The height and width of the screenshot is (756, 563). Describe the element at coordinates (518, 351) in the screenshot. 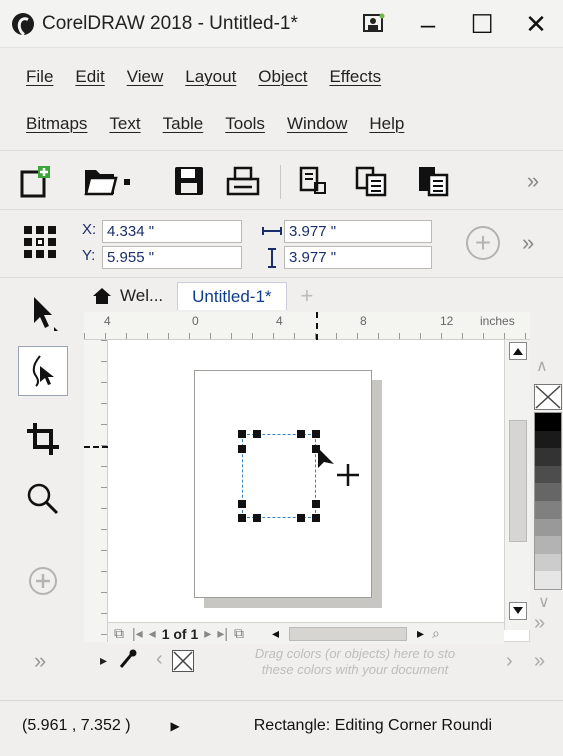

I see `scroll-up-button` at that location.